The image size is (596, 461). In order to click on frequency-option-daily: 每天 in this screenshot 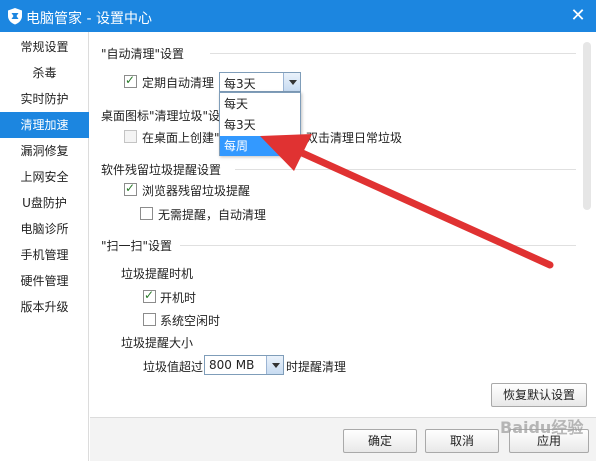, I will do `click(260, 104)`.